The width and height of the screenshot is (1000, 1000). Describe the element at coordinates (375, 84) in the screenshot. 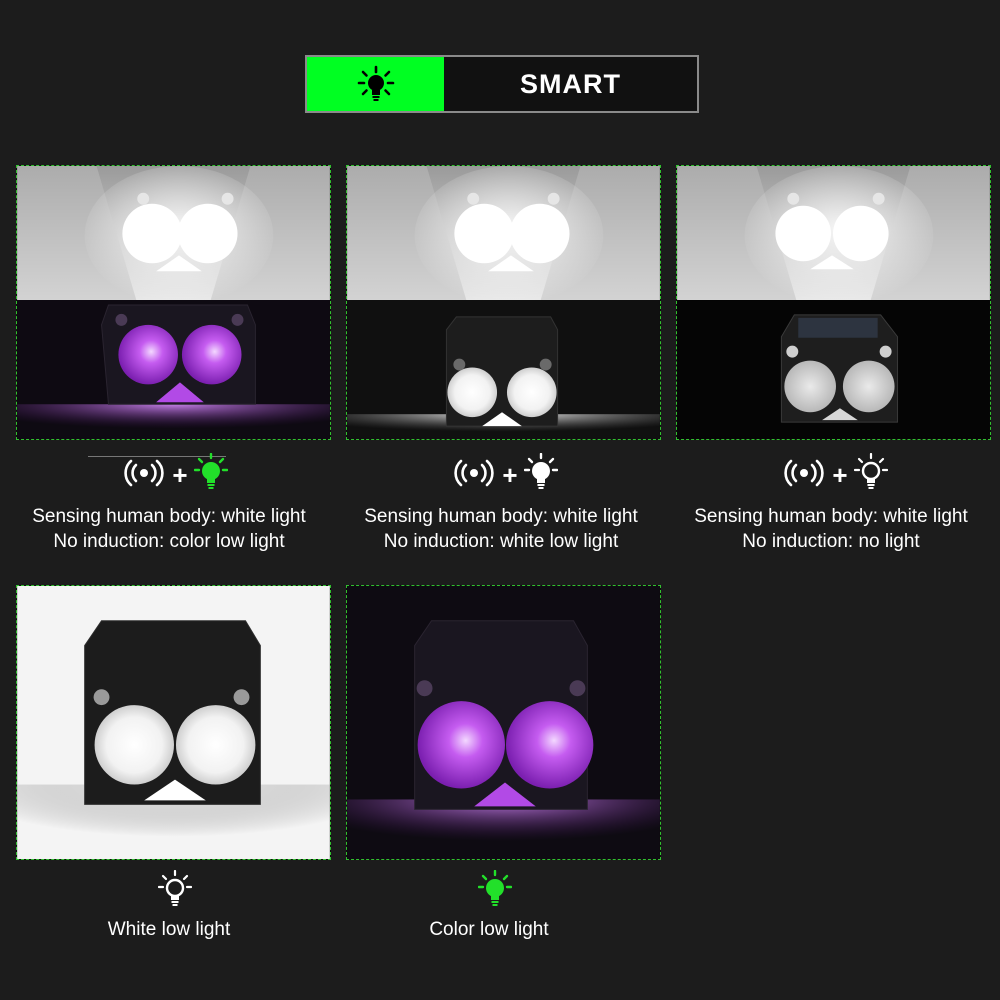

I see `bulb-rays-icon` at that location.